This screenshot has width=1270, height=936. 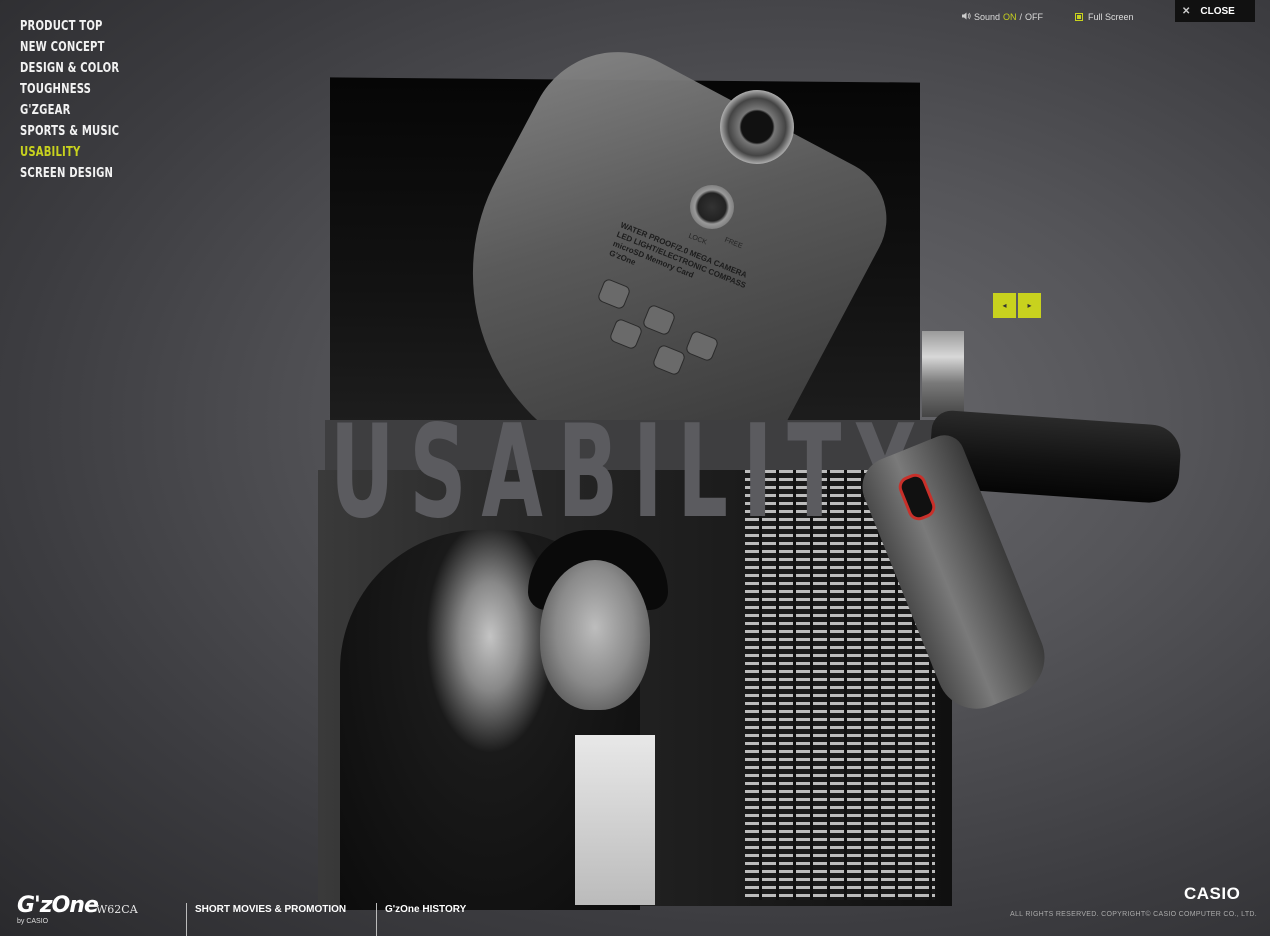 I want to click on person-shirt-image, so click(x=615, y=820).